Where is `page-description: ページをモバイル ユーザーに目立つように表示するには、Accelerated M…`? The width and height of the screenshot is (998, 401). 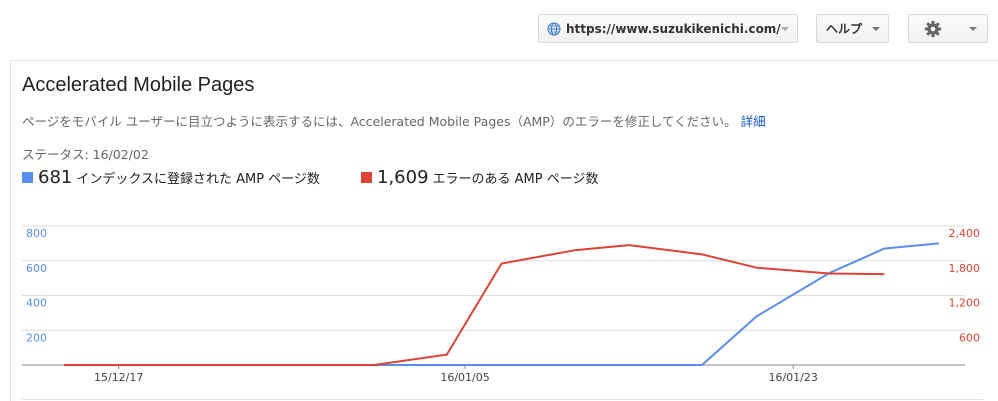 page-description: ページをモバイル ユーザーに目立つように表示するには、Accelerated M… is located at coordinates (394, 120).